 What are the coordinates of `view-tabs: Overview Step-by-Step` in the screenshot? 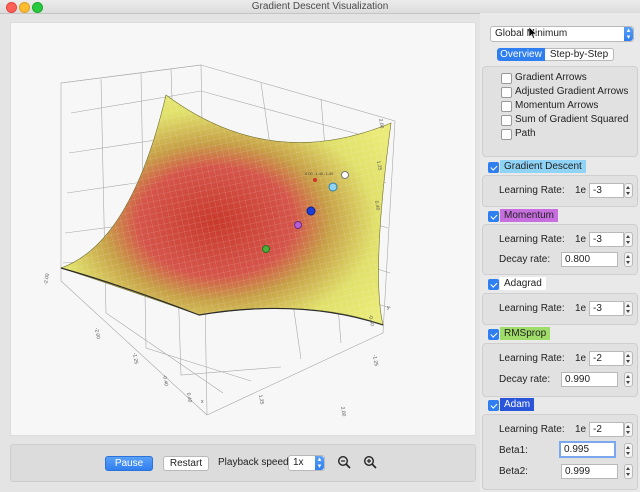 It's located at (556, 54).